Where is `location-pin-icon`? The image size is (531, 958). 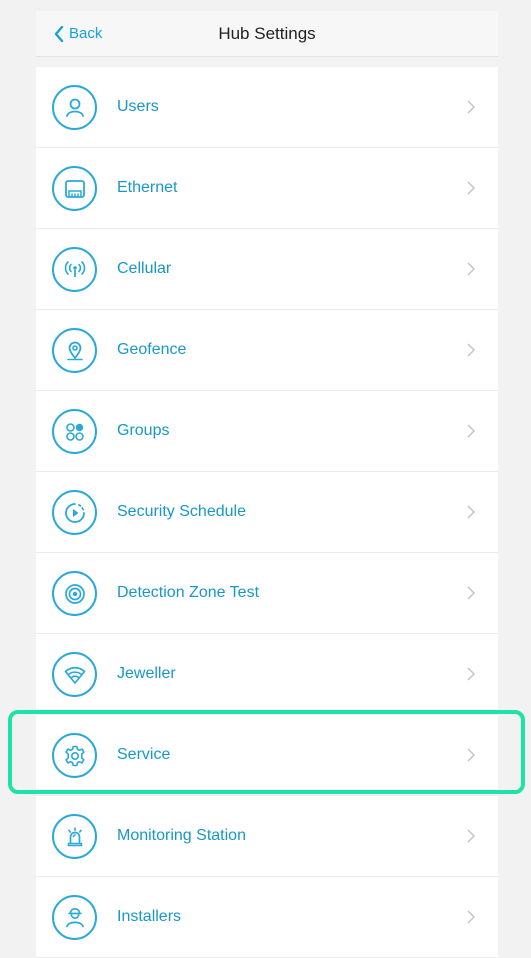
location-pin-icon is located at coordinates (74, 350).